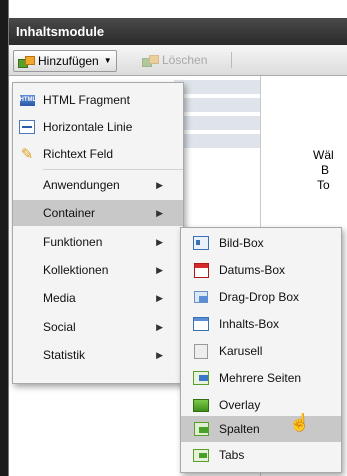 The width and height of the screenshot is (347, 476). I want to click on window-icon, so click(201, 324).